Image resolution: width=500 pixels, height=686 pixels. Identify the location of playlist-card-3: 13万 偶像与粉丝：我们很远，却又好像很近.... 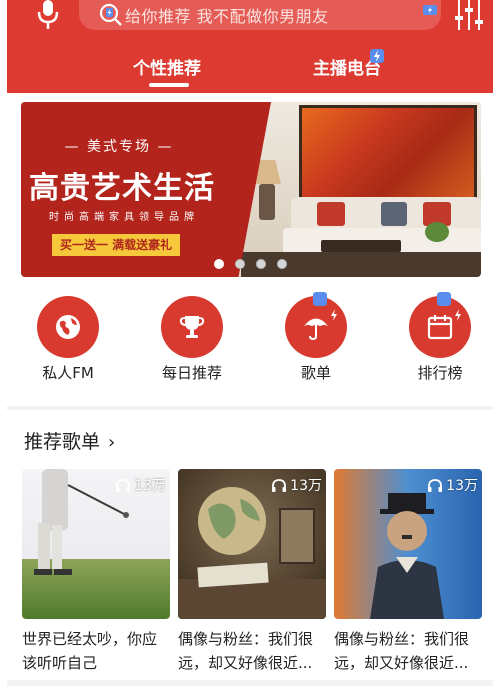
(408, 572).